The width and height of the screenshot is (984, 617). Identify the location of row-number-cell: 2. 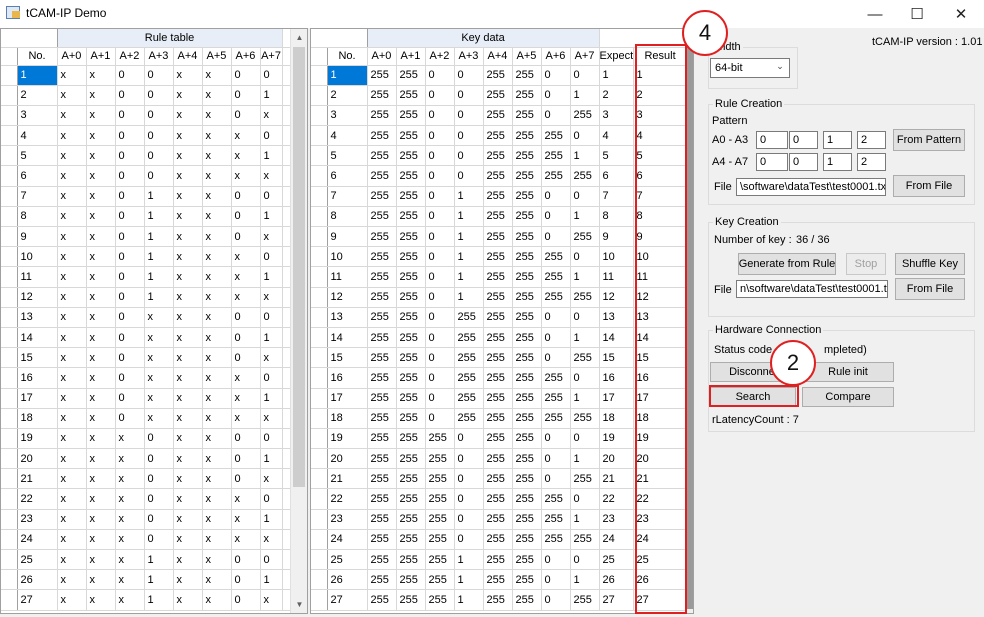
(347, 95).